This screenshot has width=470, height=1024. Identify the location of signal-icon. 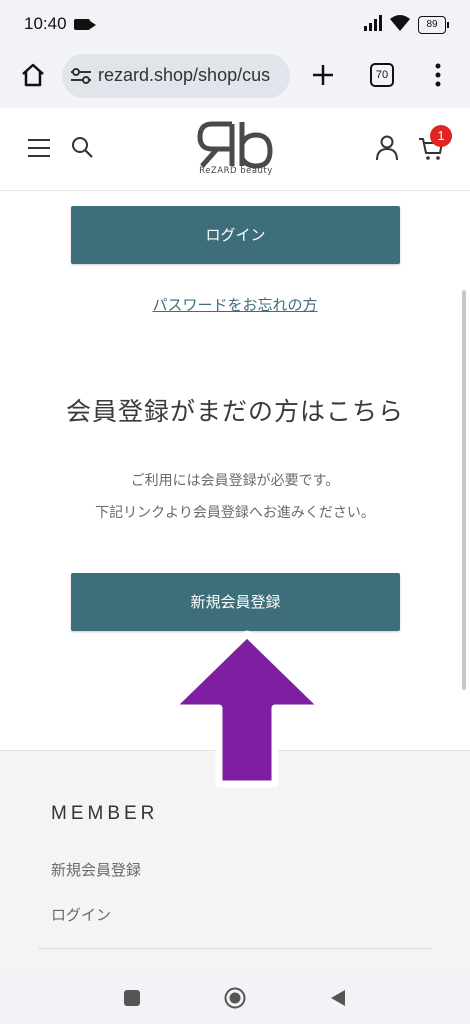
(373, 23).